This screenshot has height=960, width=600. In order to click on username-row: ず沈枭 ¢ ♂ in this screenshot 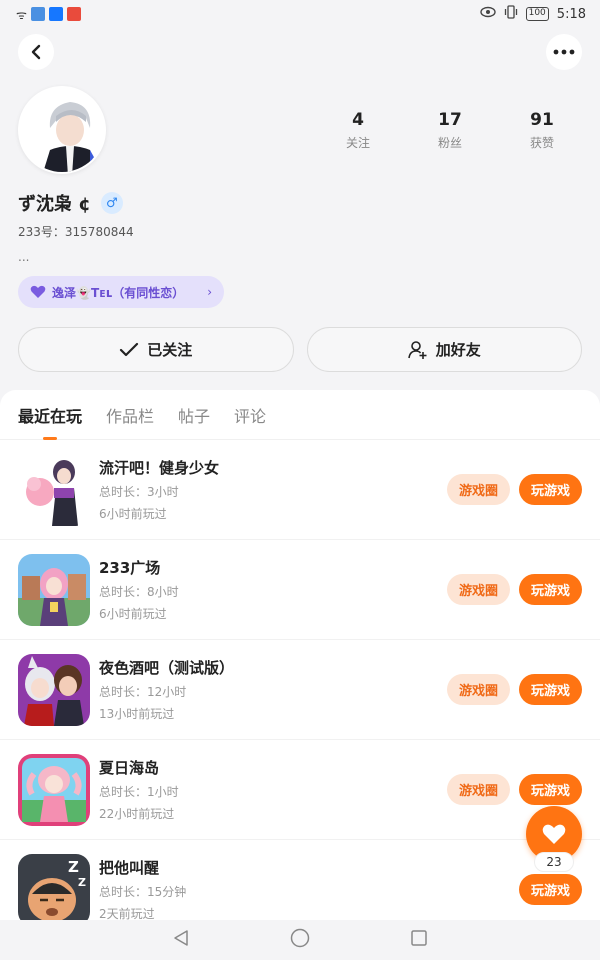, I will do `click(70, 203)`.